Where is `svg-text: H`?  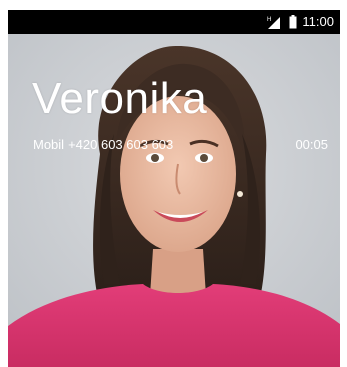 svg-text: H is located at coordinates (269, 20).